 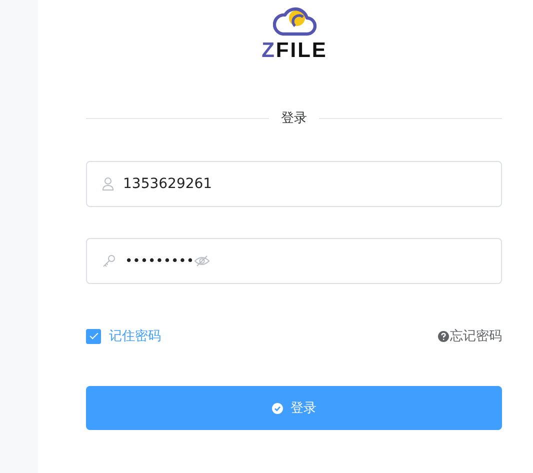 What do you see at coordinates (108, 184) in the screenshot?
I see `user-icon` at bounding box center [108, 184].